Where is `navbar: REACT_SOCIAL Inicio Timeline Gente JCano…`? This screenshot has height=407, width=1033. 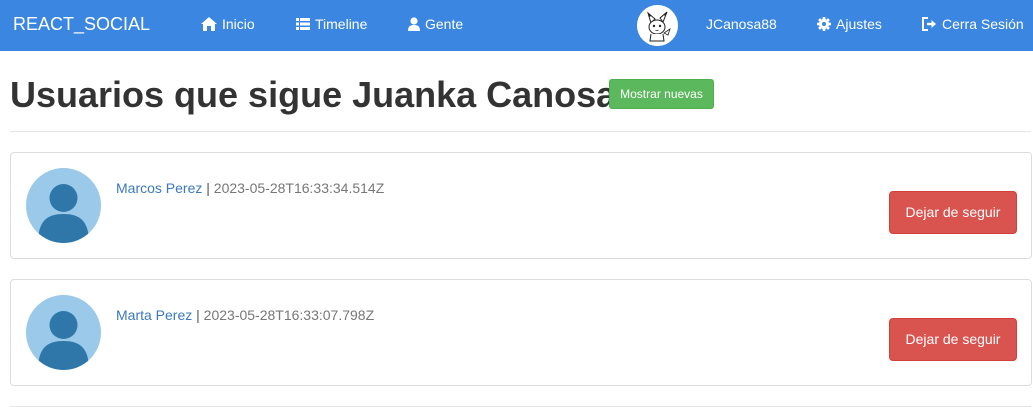
navbar: REACT_SOCIAL Inicio Timeline Gente JCano… is located at coordinates (516, 25).